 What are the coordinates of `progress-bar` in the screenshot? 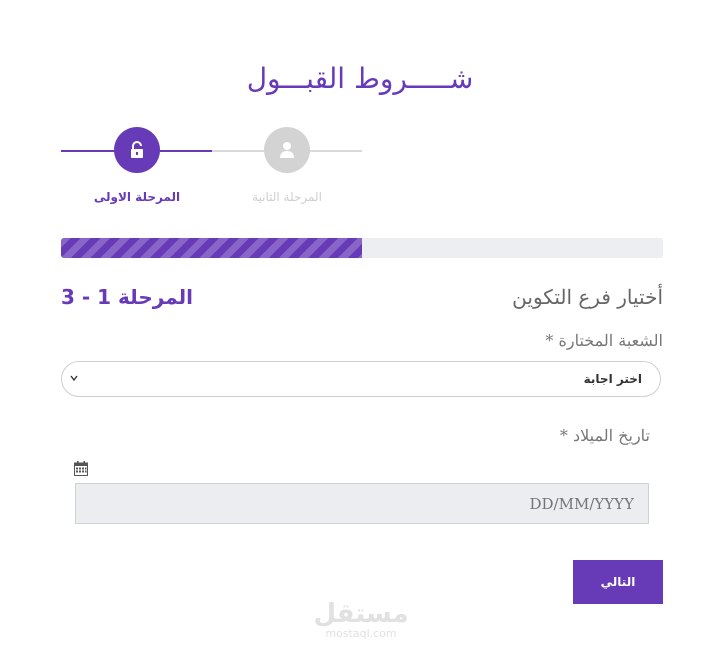 It's located at (362, 248).